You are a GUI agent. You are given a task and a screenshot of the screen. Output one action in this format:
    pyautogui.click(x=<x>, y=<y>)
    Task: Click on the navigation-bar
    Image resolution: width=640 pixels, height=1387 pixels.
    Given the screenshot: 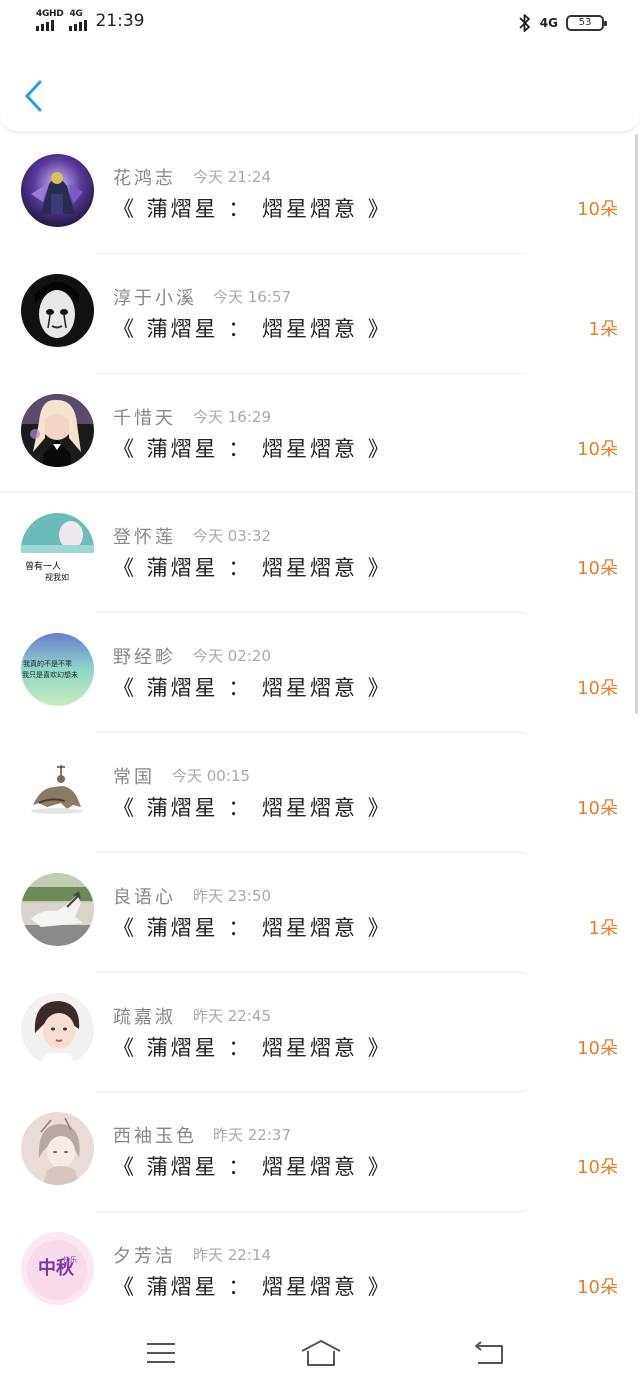 What is the action you would take?
    pyautogui.click(x=320, y=1356)
    